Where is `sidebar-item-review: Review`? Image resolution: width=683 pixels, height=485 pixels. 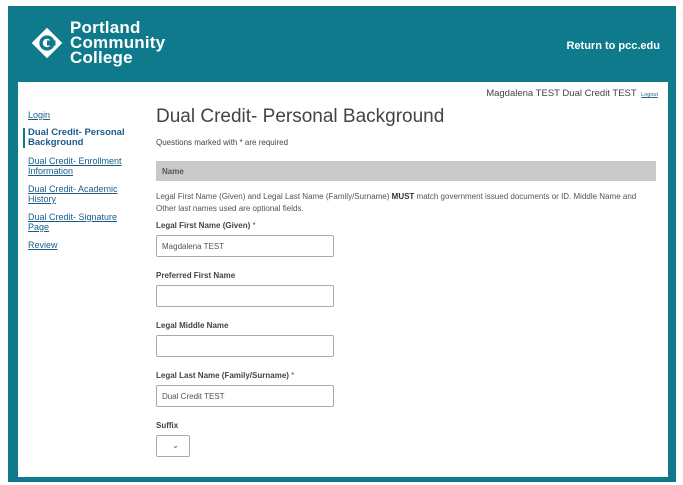 sidebar-item-review: Review is located at coordinates (83, 245).